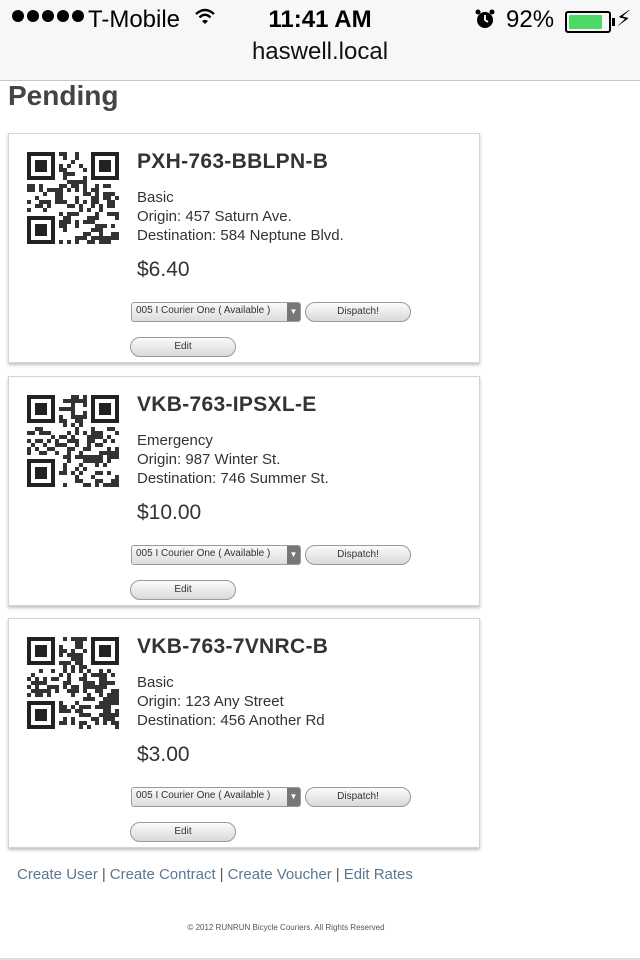 The height and width of the screenshot is (960, 640). Describe the element at coordinates (175, 440) in the screenshot. I see `service-type: Emergency` at that location.